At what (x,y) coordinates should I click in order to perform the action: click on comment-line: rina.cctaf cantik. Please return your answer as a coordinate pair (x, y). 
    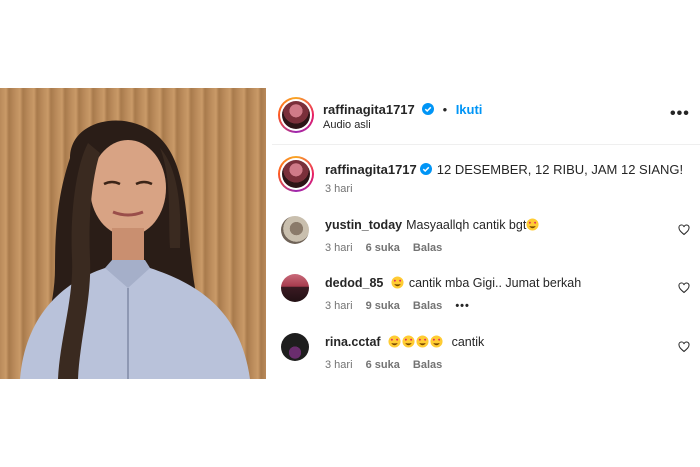
    Looking at the image, I should click on (404, 342).